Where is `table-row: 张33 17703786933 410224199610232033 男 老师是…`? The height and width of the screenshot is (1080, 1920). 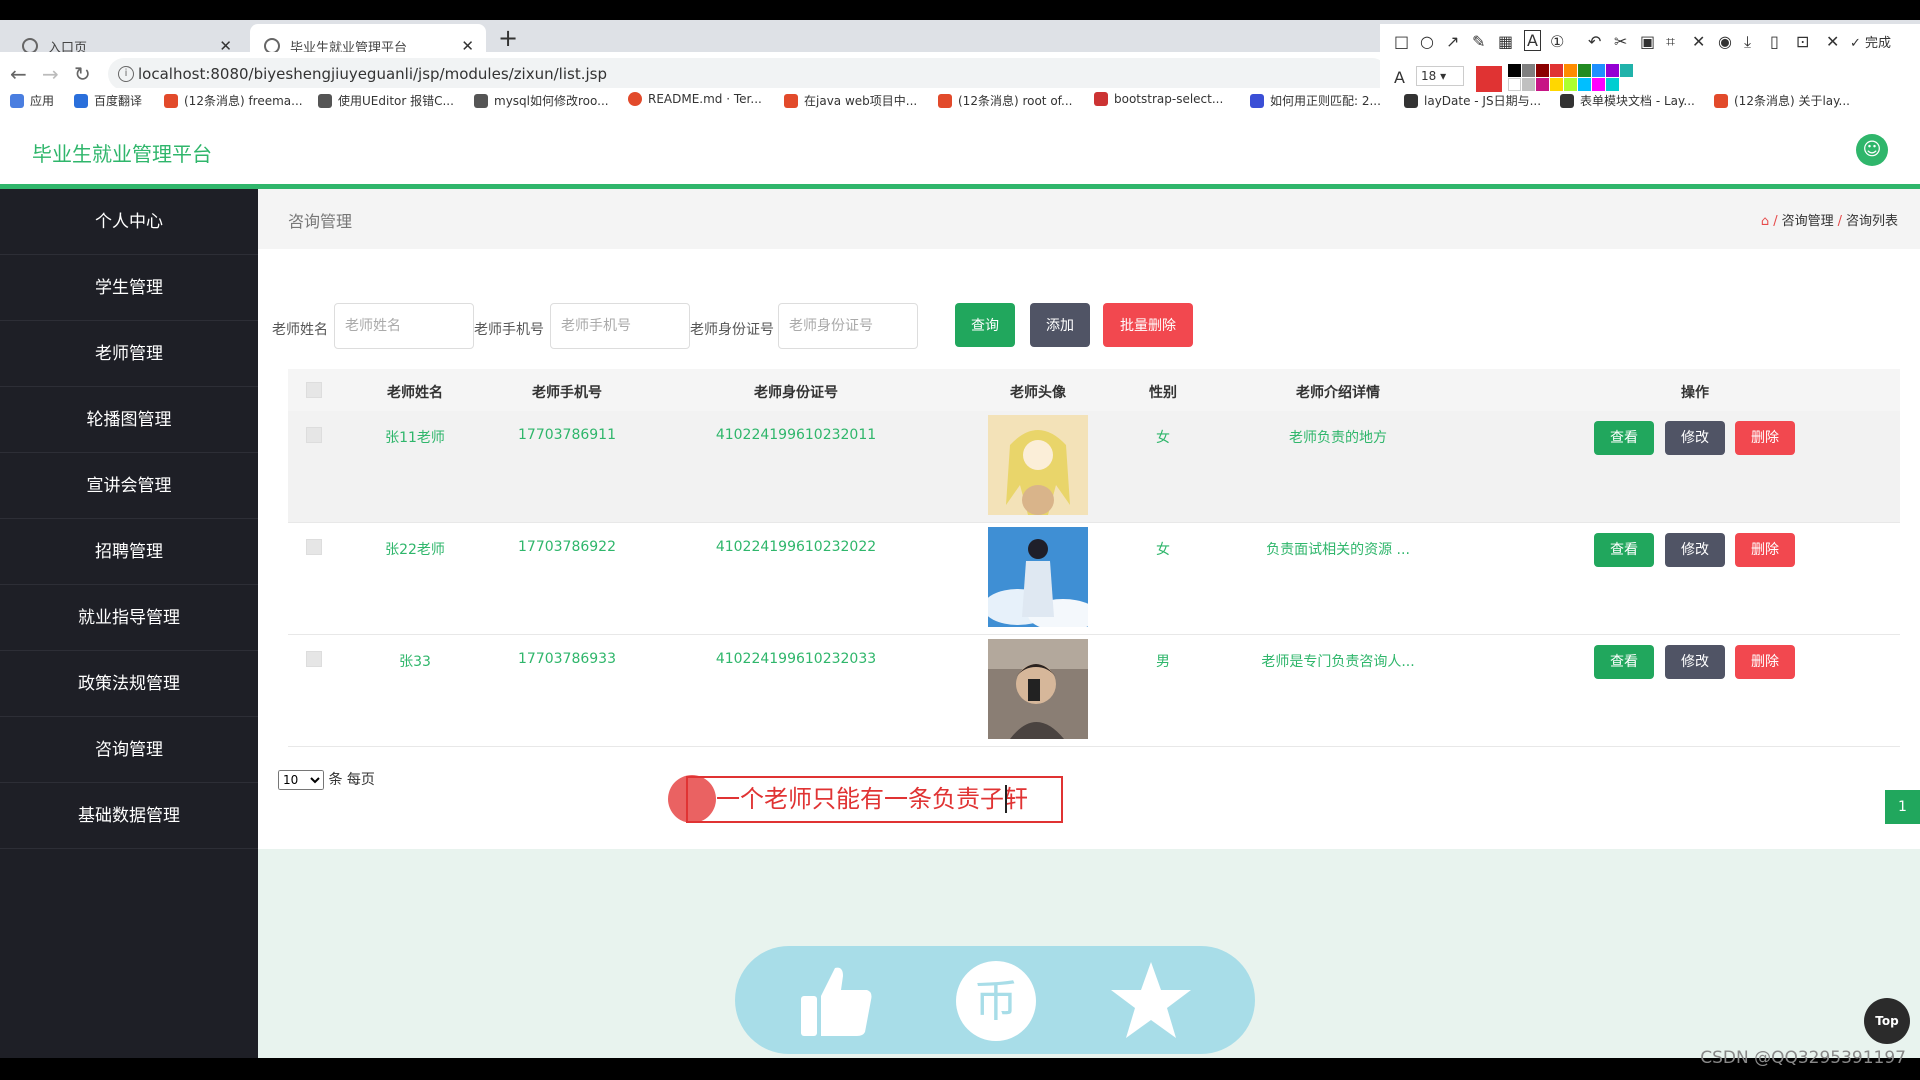
table-row: 张33 17703786933 410224199610232033 男 老师是… is located at coordinates (1094, 691).